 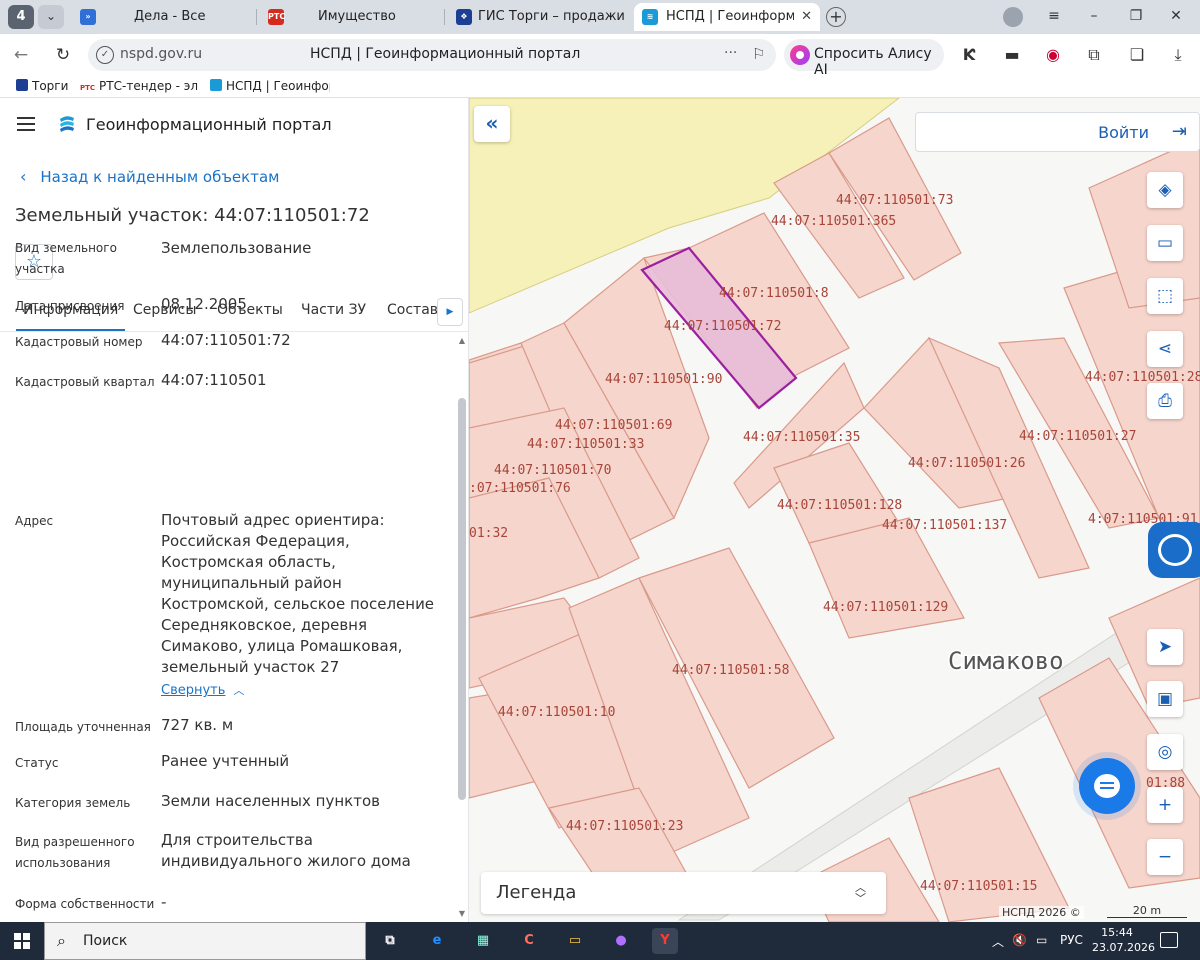 What do you see at coordinates (1165, 190) in the screenshot?
I see `layers-button: ◈` at bounding box center [1165, 190].